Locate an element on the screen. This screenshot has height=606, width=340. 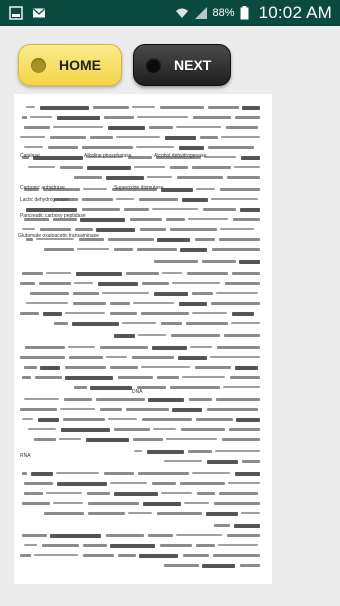
home-indicator-dot is located at coordinates (38, 65).